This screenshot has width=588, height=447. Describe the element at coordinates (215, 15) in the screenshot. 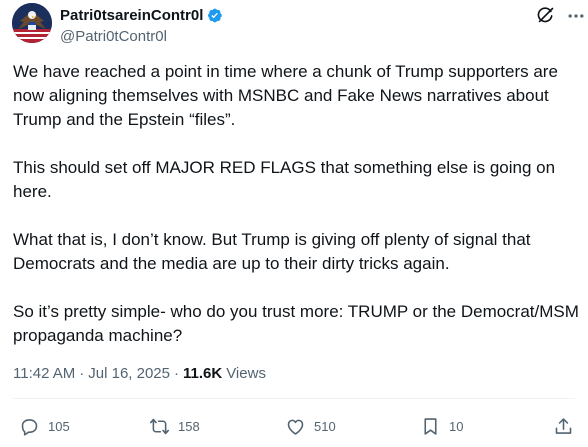

I see `verified-badge-icon` at that location.